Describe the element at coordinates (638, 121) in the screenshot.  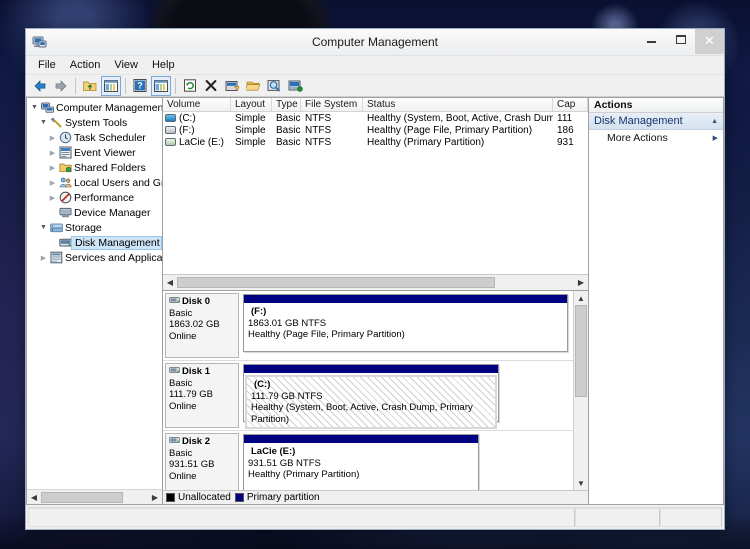
I see `actions-group-label: Disk Management` at that location.